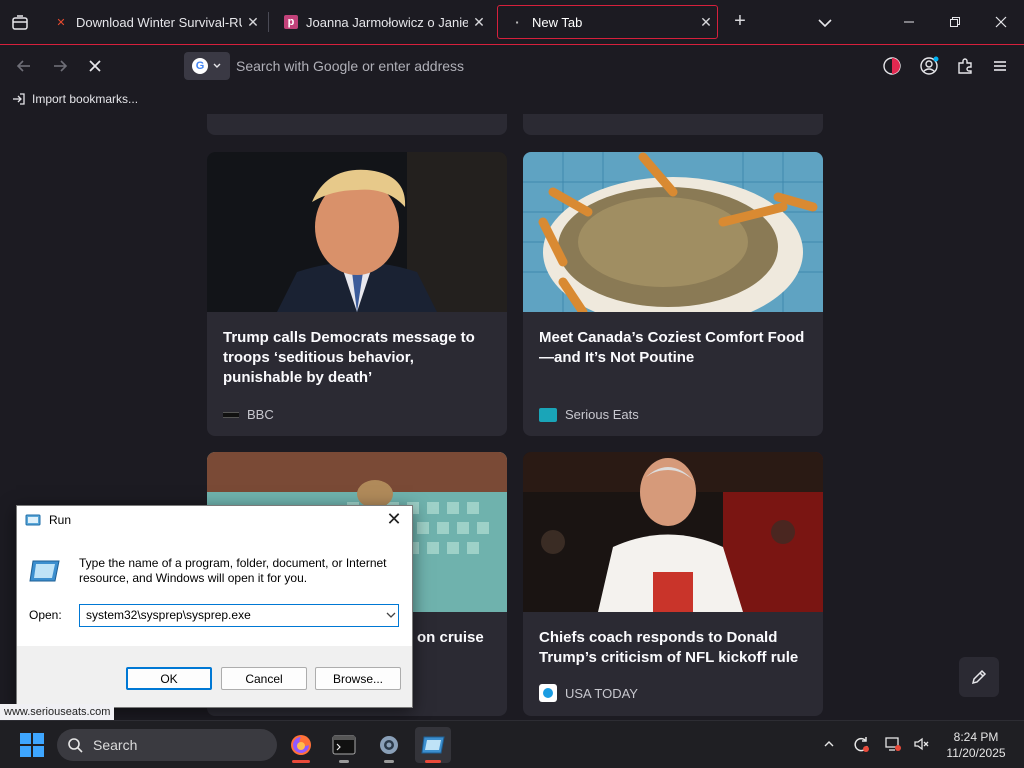 This screenshot has width=1024, height=768. Describe the element at coordinates (291, 22) in the screenshot. I see `p-favicon-icon: p` at that location.